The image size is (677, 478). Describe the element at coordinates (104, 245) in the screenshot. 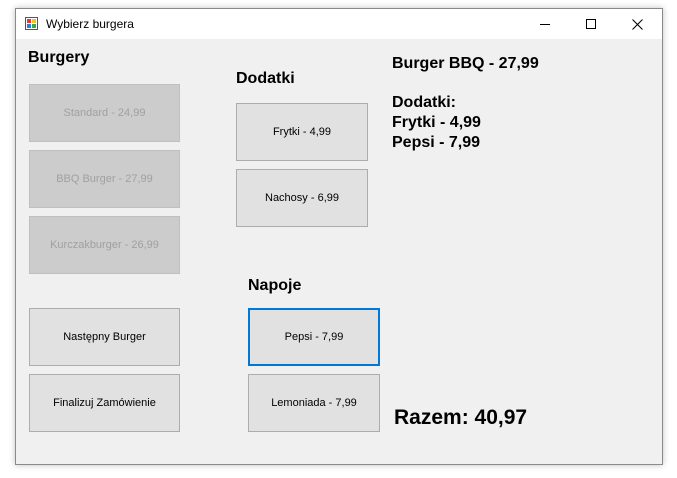

I see `burger-chicken-button: Kurczakburger - 26,99` at that location.